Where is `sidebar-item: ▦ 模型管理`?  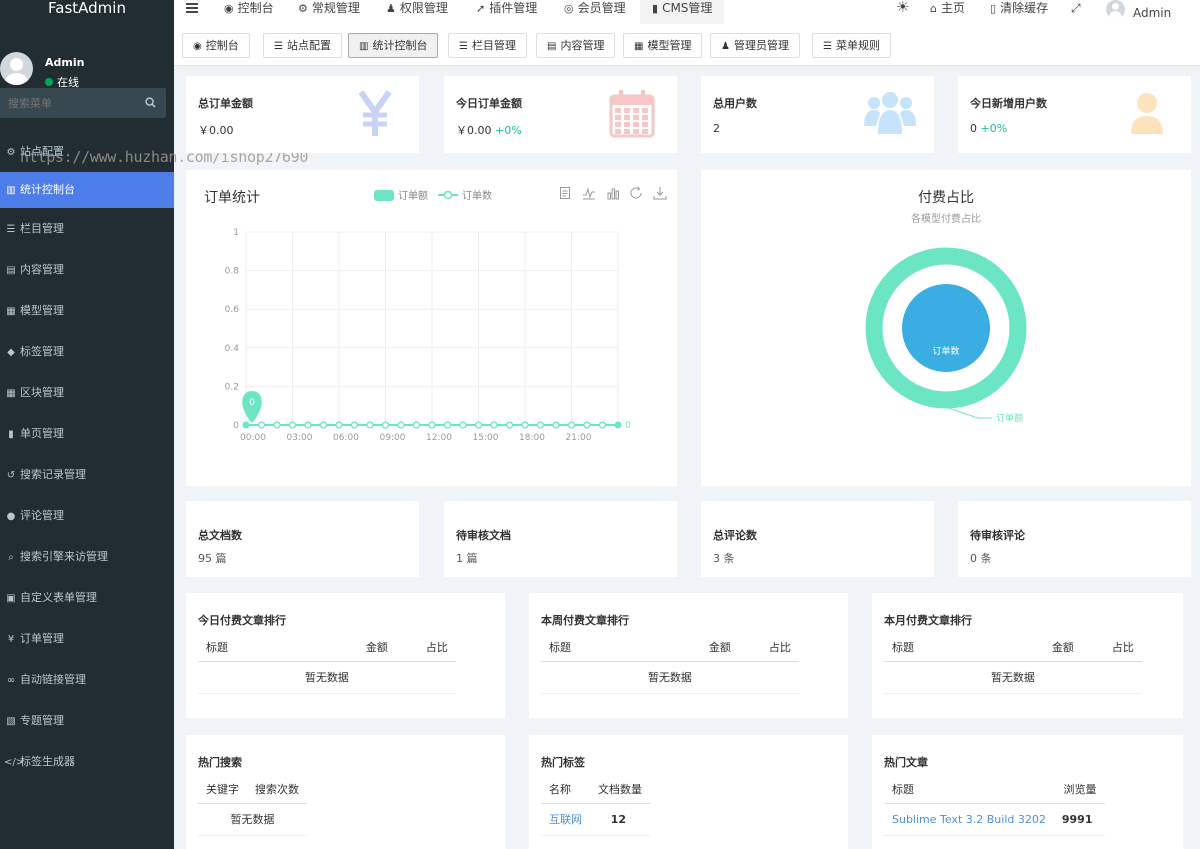
sidebar-item: ▦ 模型管理 is located at coordinates (87, 310).